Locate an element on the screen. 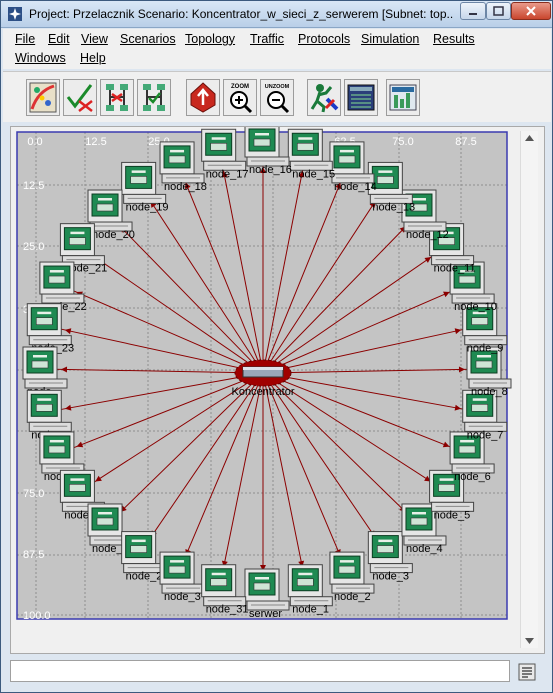 The height and width of the screenshot is (693, 553). menu-scenarios: Scenarios is located at coordinates (148, 39).